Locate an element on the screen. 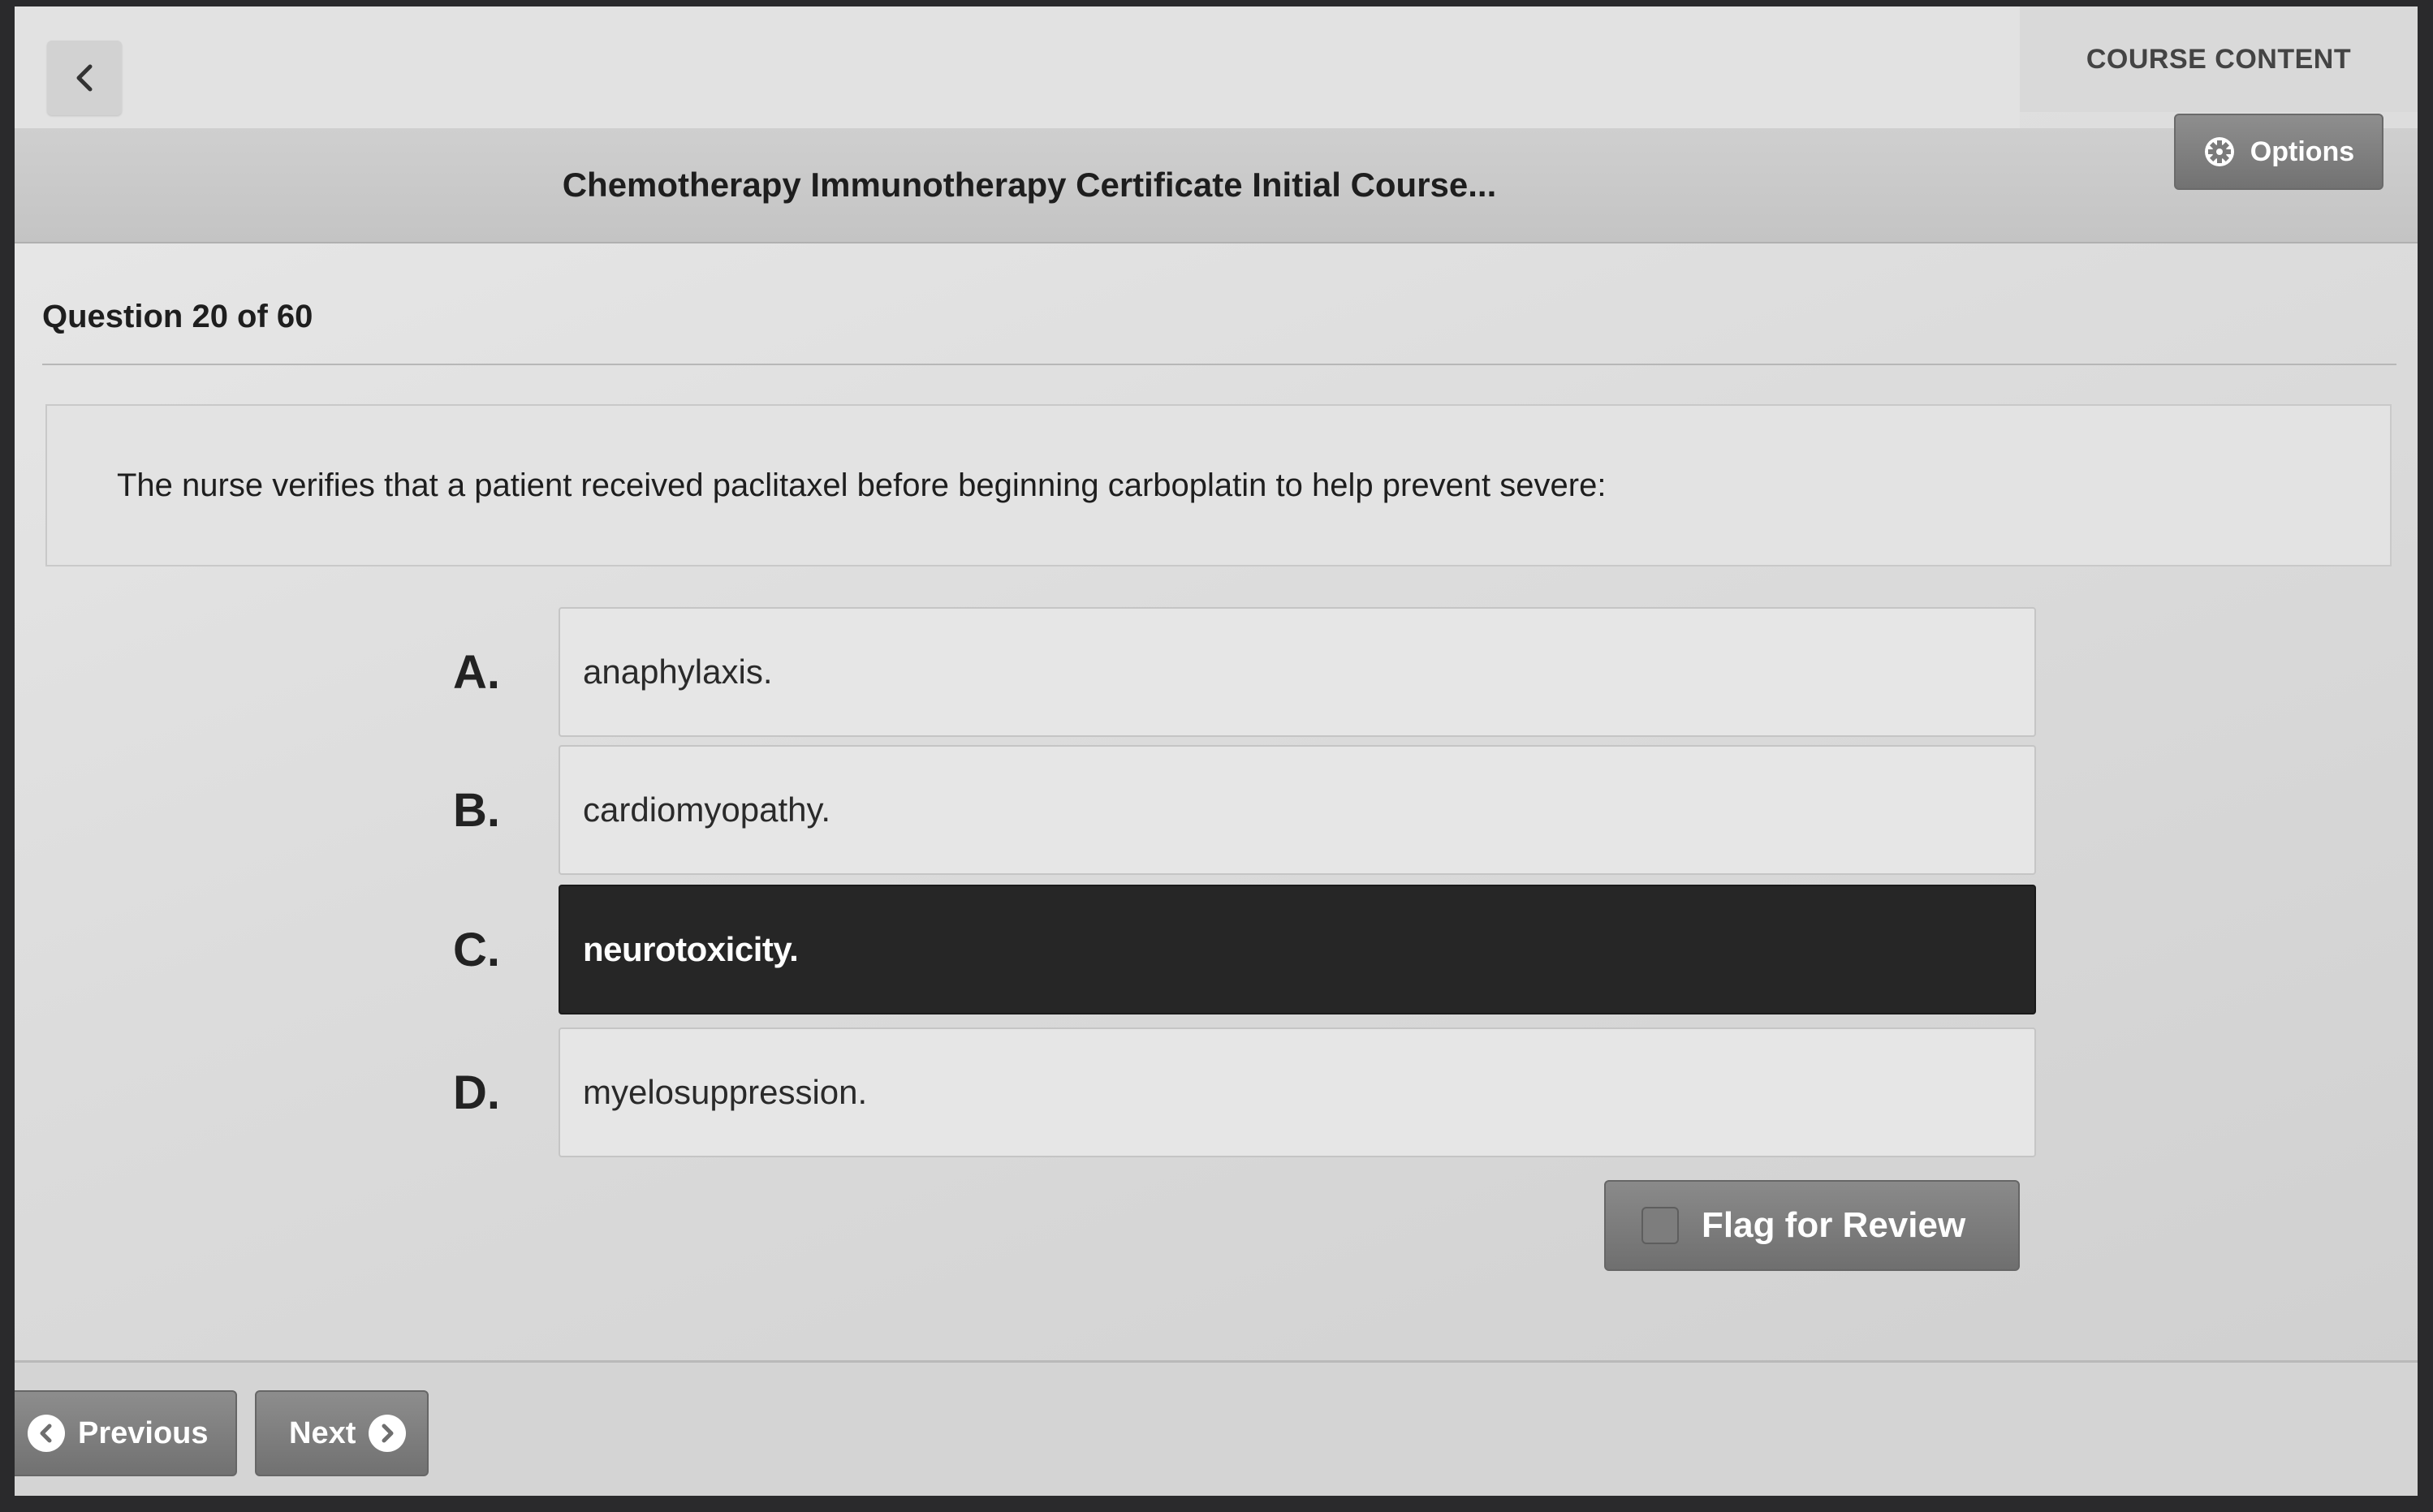  answer-text: anaphylaxis. is located at coordinates (678, 672).